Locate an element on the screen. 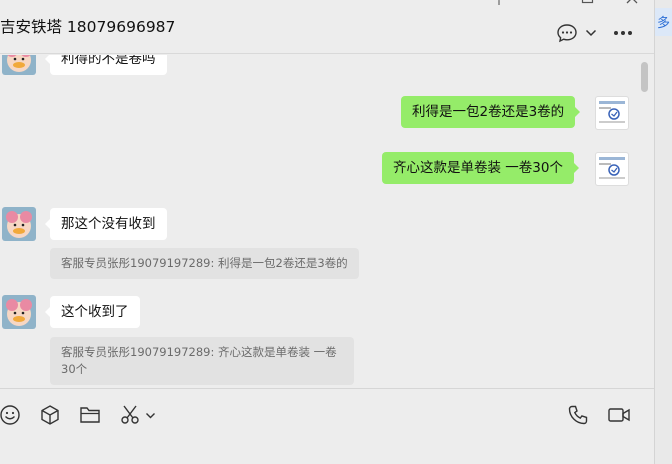 Image resolution: width=672 pixels, height=464 pixels. pin-icon is located at coordinates (499, 5).